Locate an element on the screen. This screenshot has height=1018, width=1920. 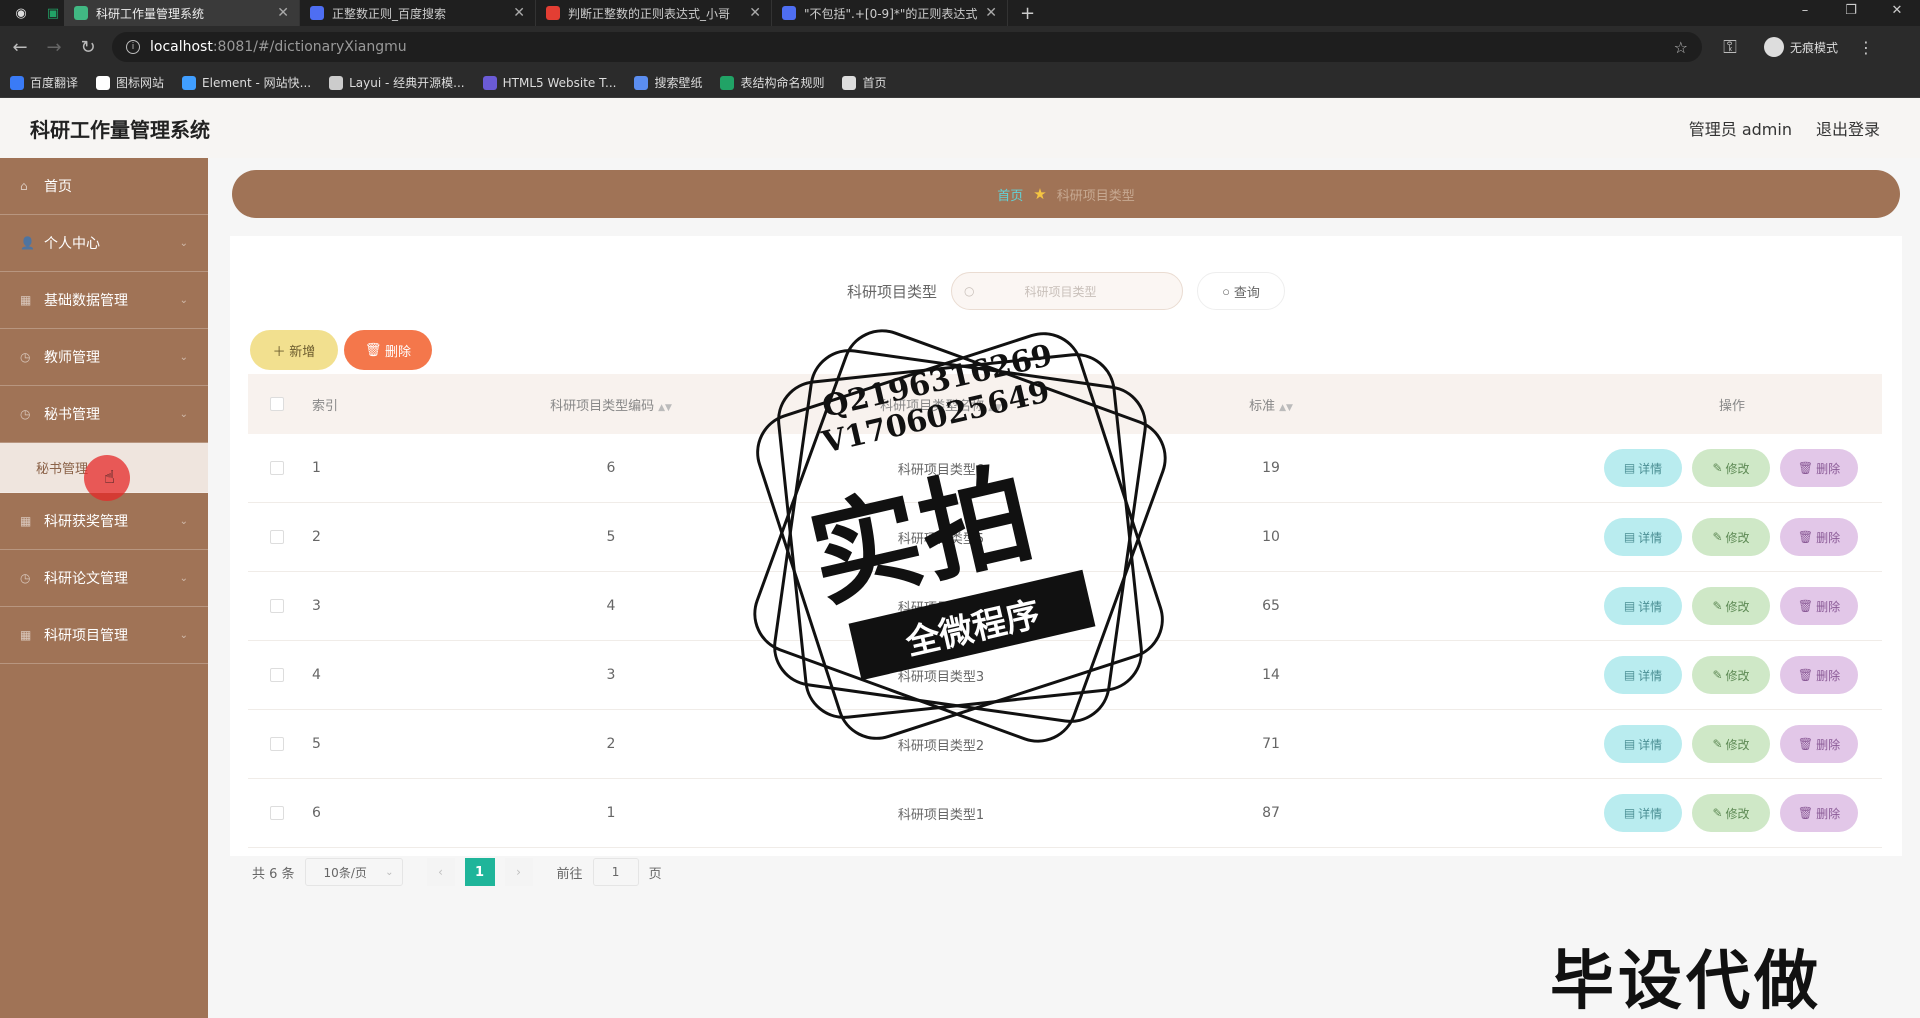
clock-icon: ◷ is located at coordinates (25, 578).